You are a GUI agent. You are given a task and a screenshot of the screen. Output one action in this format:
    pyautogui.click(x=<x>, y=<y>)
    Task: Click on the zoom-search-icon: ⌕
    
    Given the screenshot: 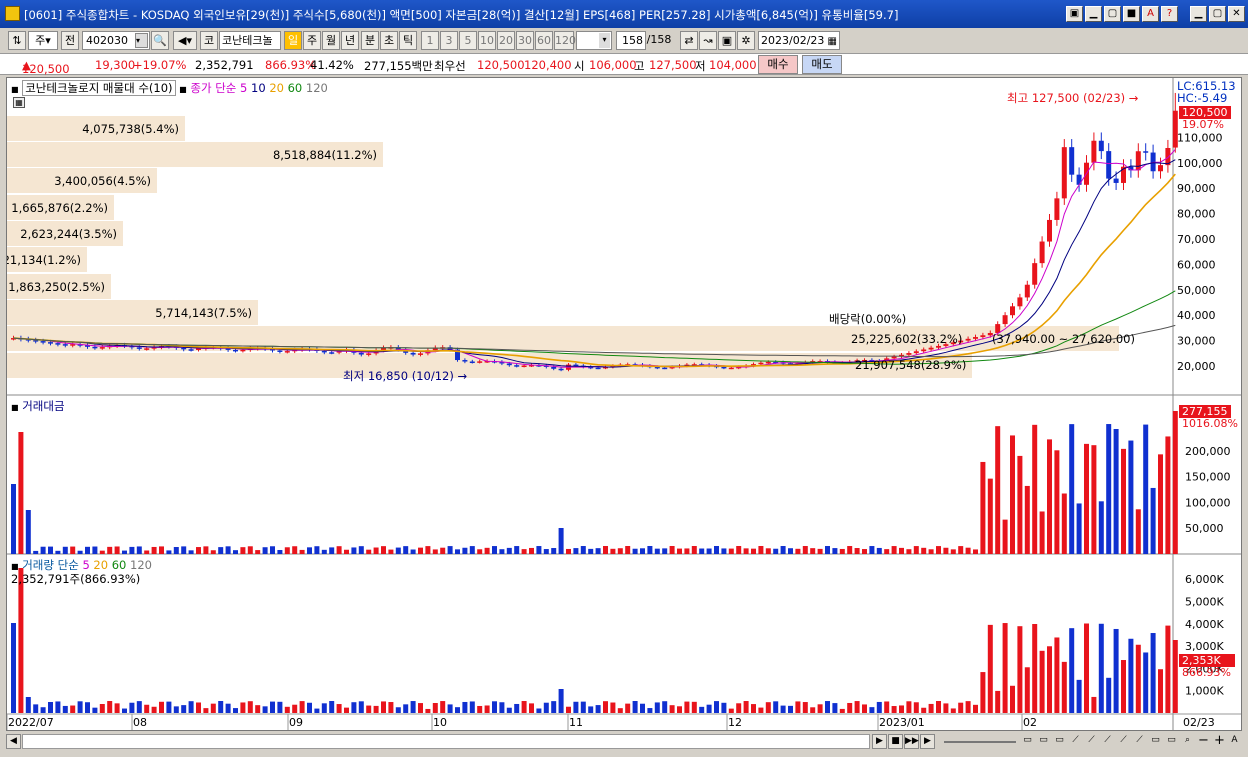 What is the action you would take?
    pyautogui.click(x=1187, y=741)
    